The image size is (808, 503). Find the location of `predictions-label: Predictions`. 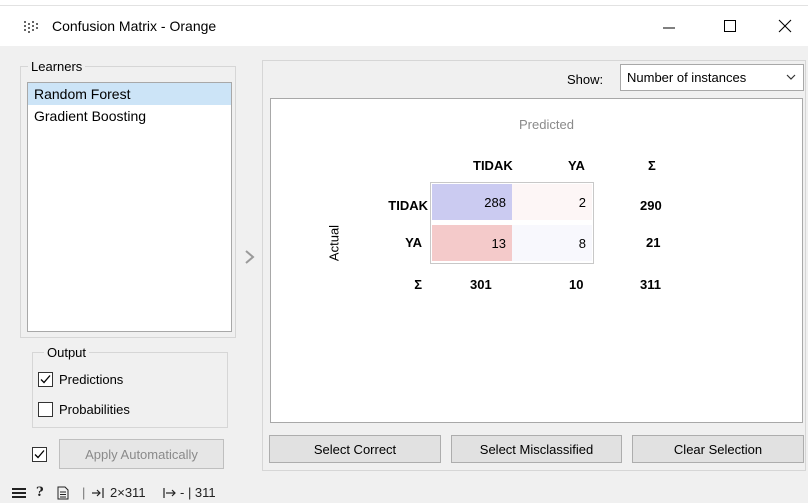

predictions-label: Predictions is located at coordinates (91, 379).